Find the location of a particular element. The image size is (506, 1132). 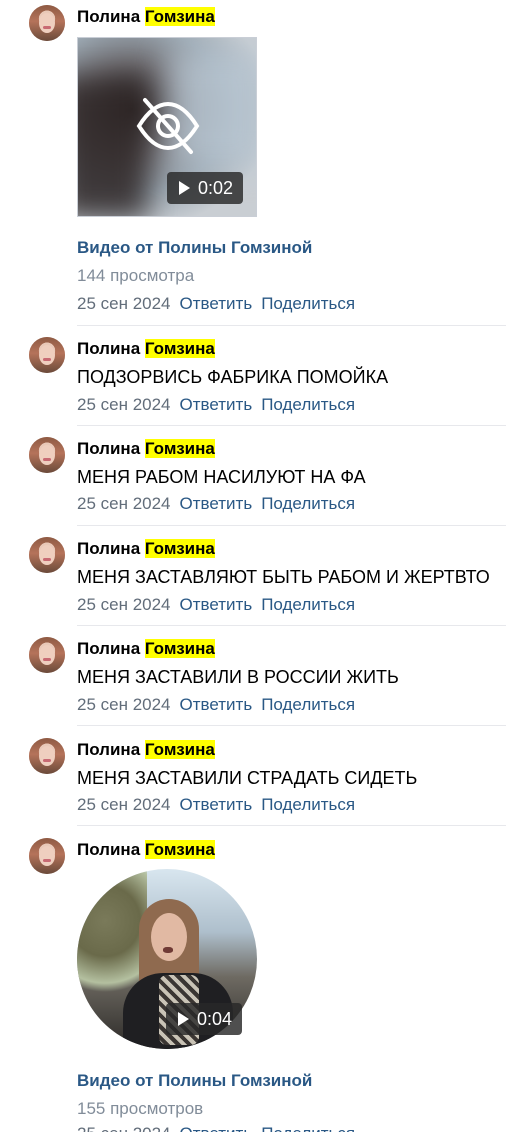

comment-text: МЕНЯ ЗАСТАВИЛИ В РОССИИ ЖИТЬ is located at coordinates (238, 677).